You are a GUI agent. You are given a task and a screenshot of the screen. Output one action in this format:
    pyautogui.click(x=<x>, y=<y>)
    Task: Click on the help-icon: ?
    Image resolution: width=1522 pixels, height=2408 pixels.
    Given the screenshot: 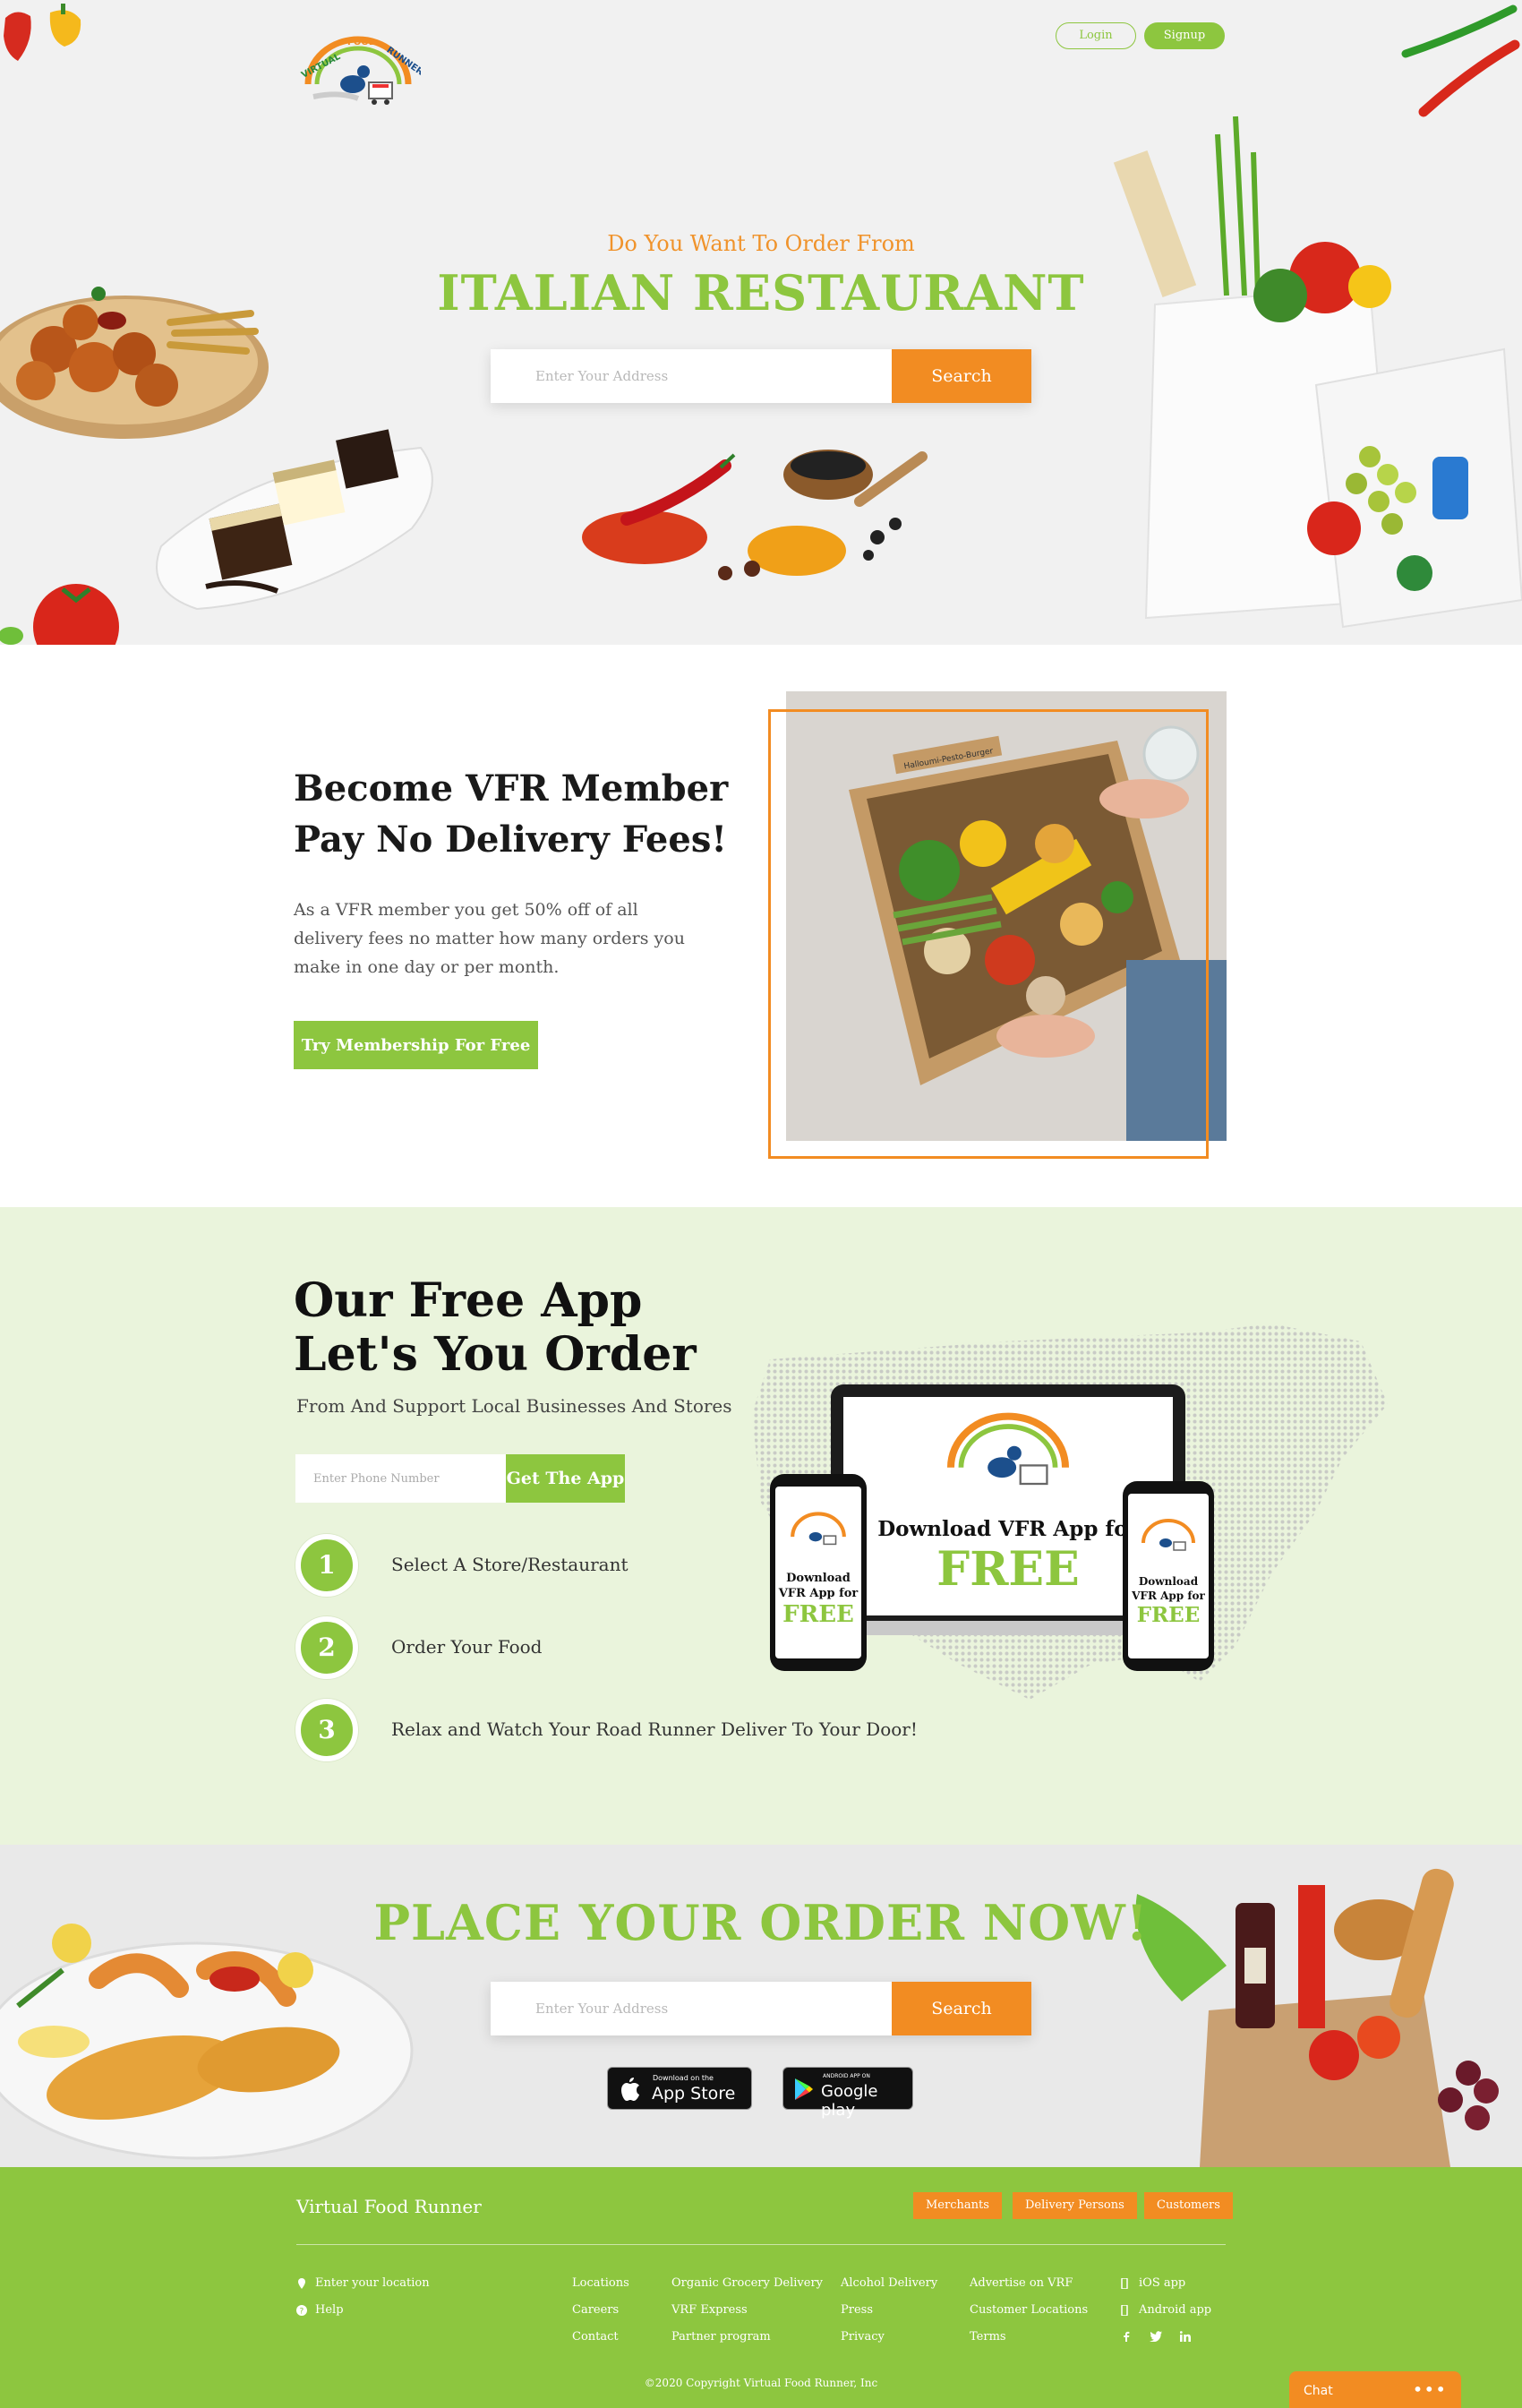 What is the action you would take?
    pyautogui.click(x=301, y=2310)
    